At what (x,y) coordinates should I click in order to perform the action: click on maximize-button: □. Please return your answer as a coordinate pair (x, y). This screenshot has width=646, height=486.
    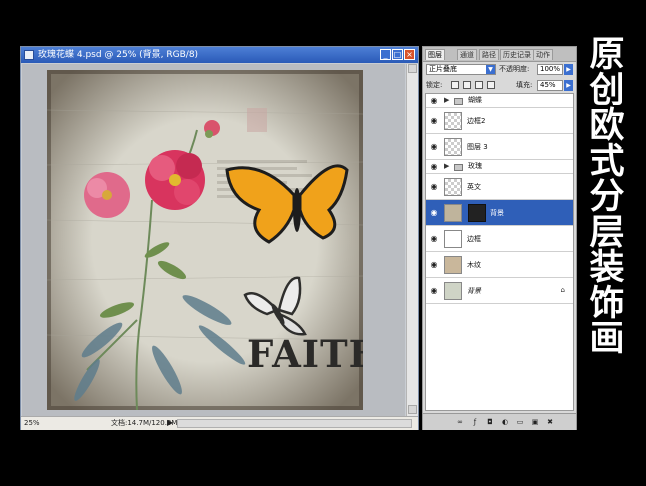
    Looking at the image, I should click on (397, 54).